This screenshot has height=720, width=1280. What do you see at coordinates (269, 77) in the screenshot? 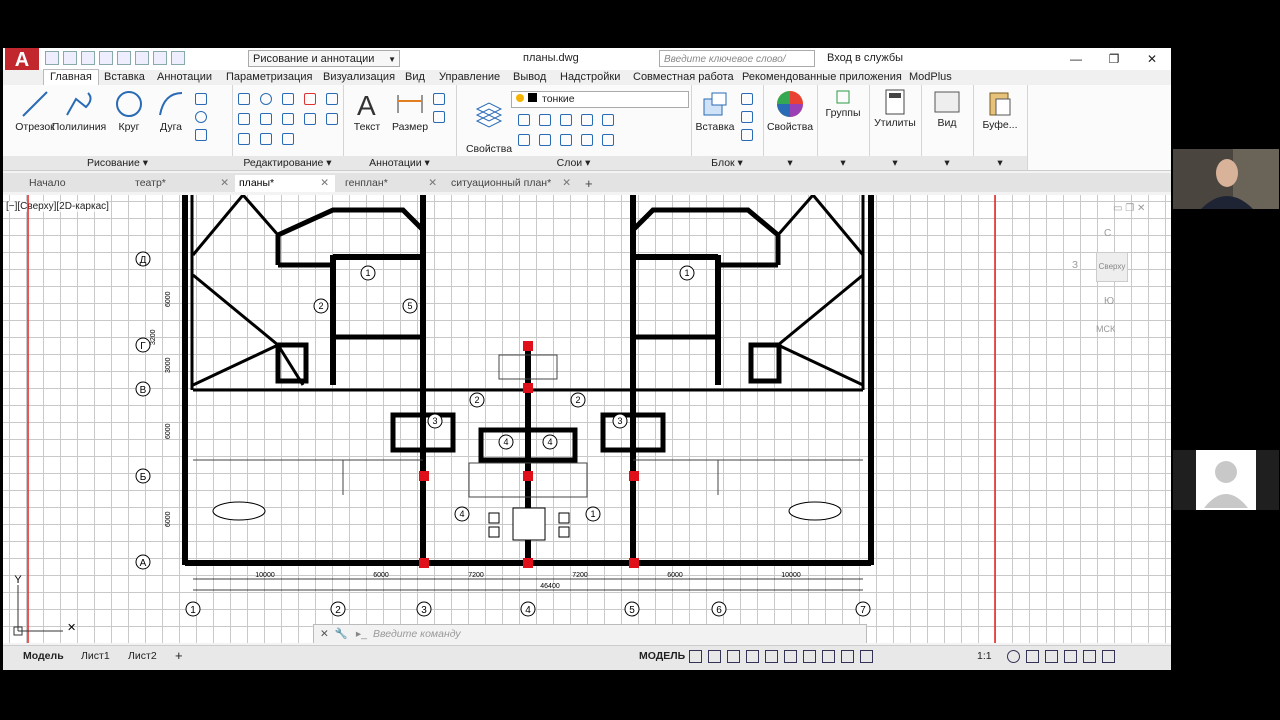
I see `tab-parametric: Параметризация` at bounding box center [269, 77].